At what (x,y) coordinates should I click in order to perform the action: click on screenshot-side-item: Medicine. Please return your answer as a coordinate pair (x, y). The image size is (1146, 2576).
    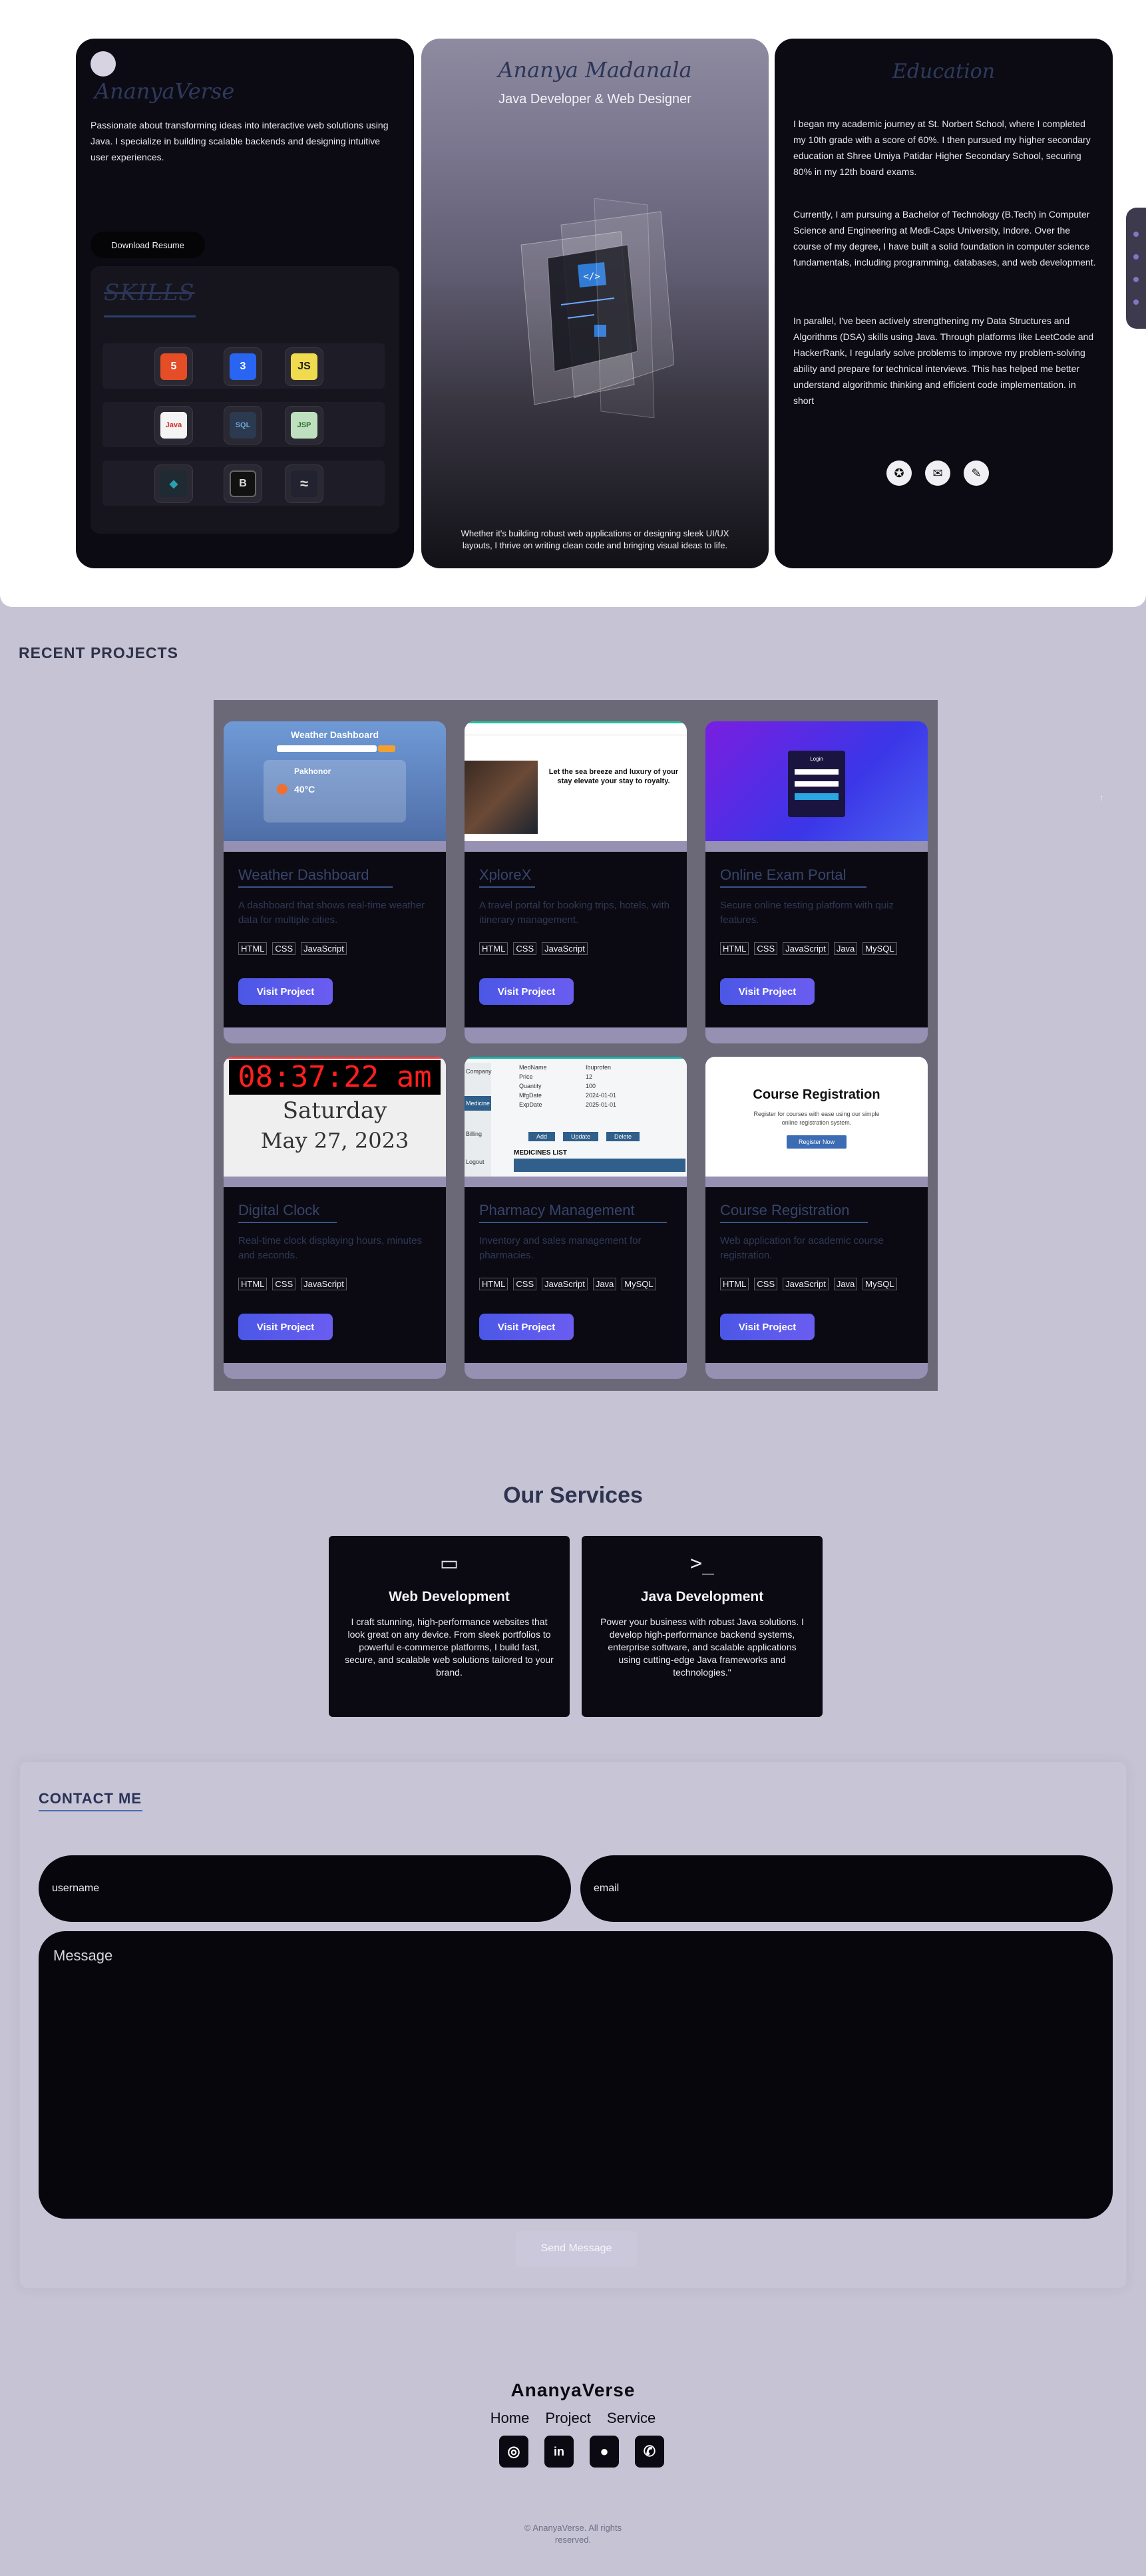
    Looking at the image, I should click on (478, 1104).